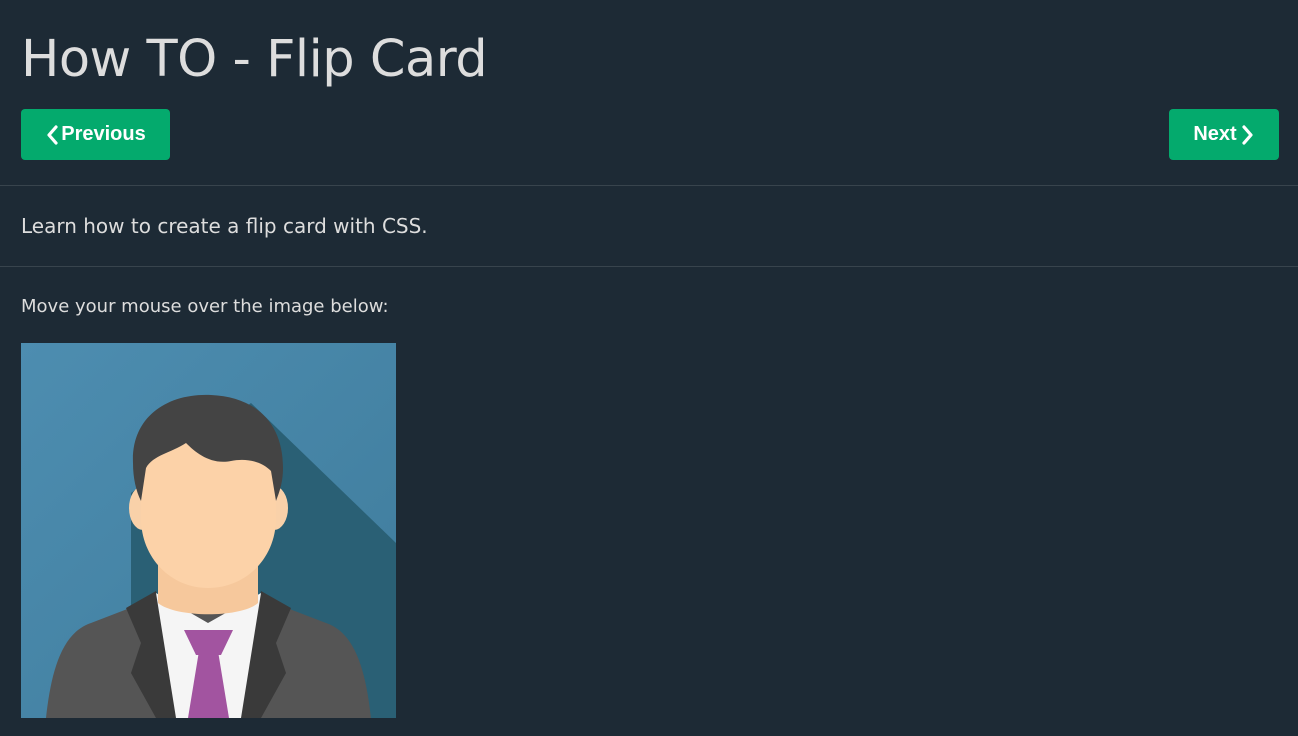 This screenshot has height=736, width=1298. What do you see at coordinates (1248, 134) in the screenshot?
I see `chevron-right-icon` at bounding box center [1248, 134].